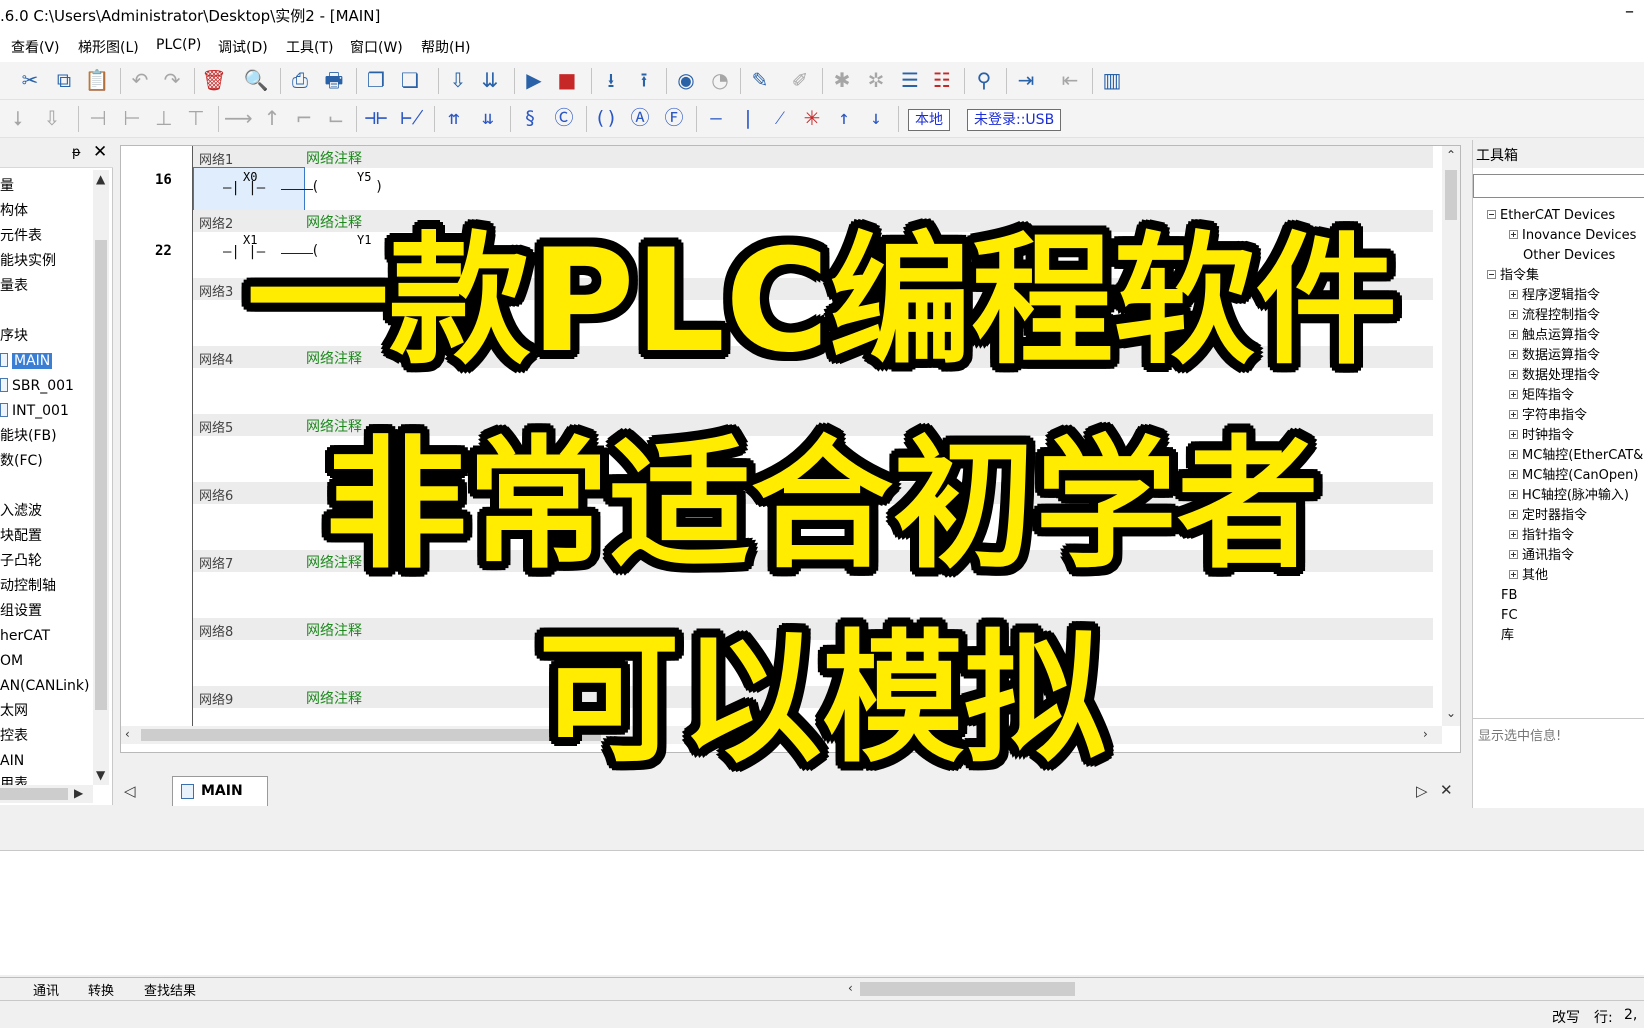  I want to click on branch-up-icon: ⊤, so click(196, 118).